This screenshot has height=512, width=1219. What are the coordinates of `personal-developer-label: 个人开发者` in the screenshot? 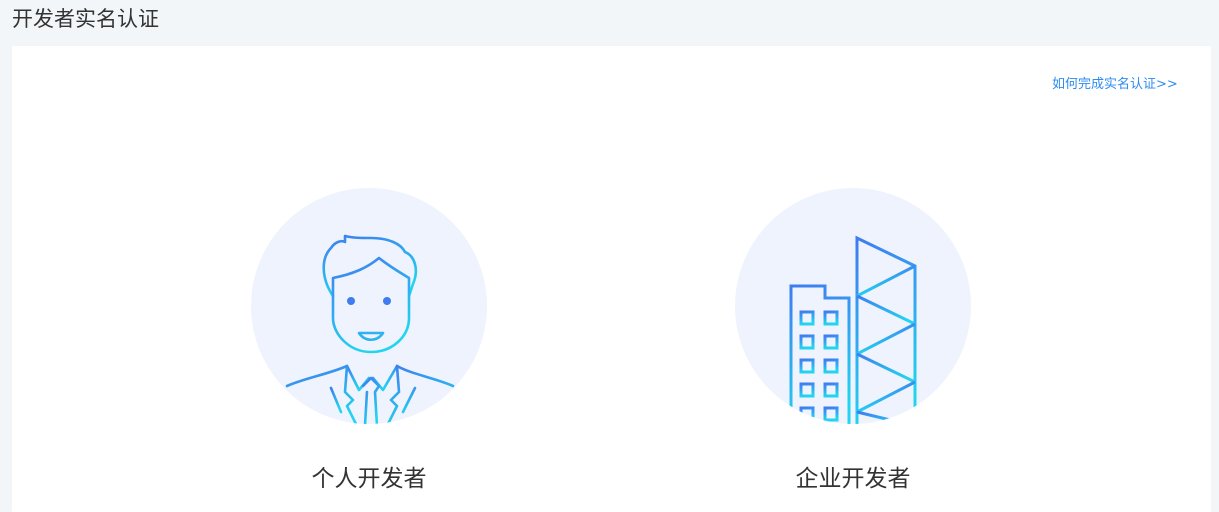 It's located at (369, 479).